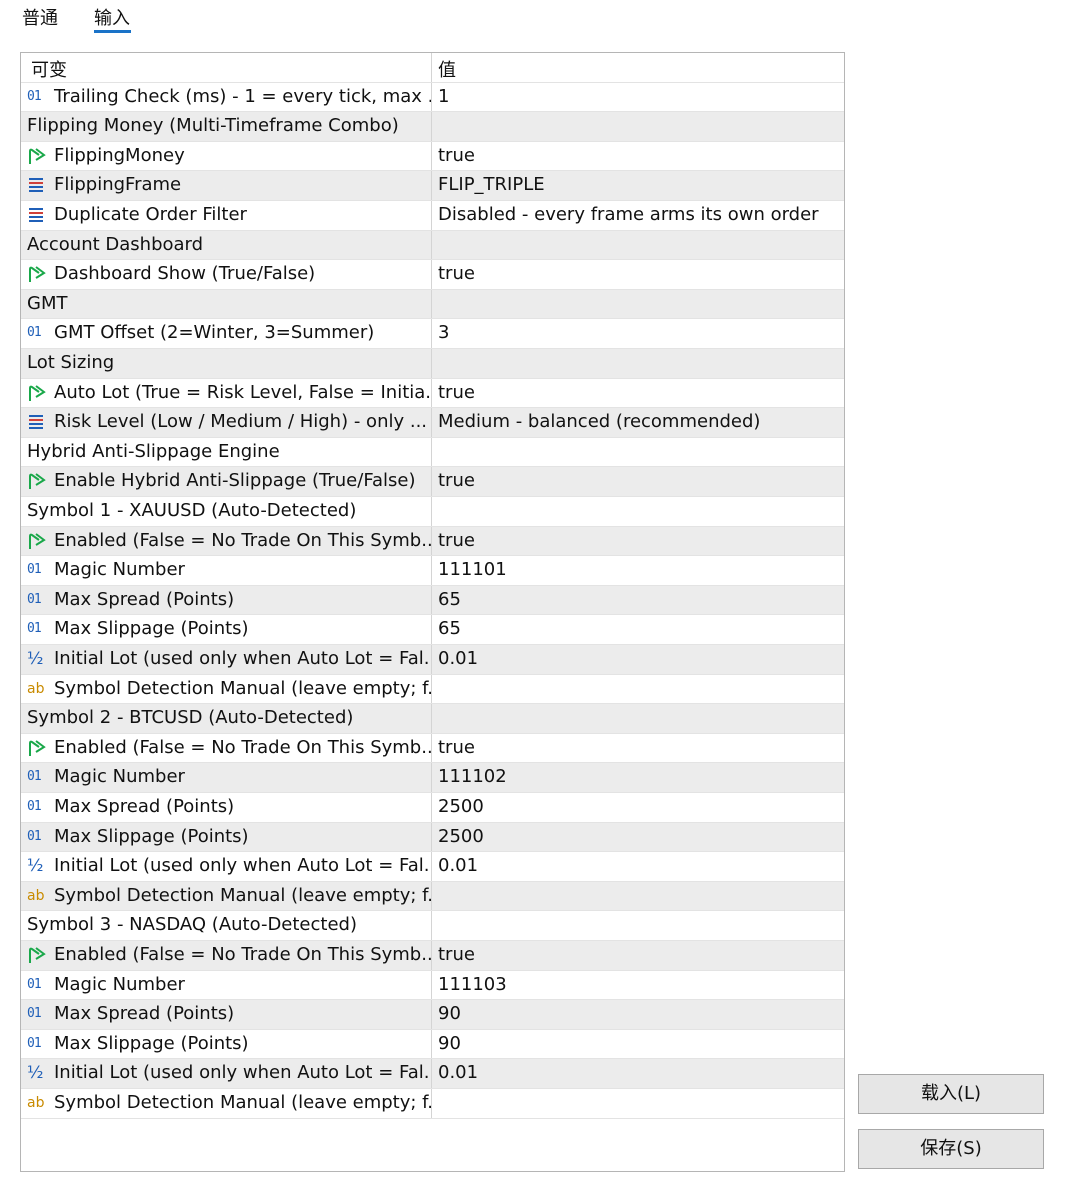 This screenshot has width=1068, height=1200. I want to click on parameter-name-cell: 01 Max Slippage (Points), so click(226, 629).